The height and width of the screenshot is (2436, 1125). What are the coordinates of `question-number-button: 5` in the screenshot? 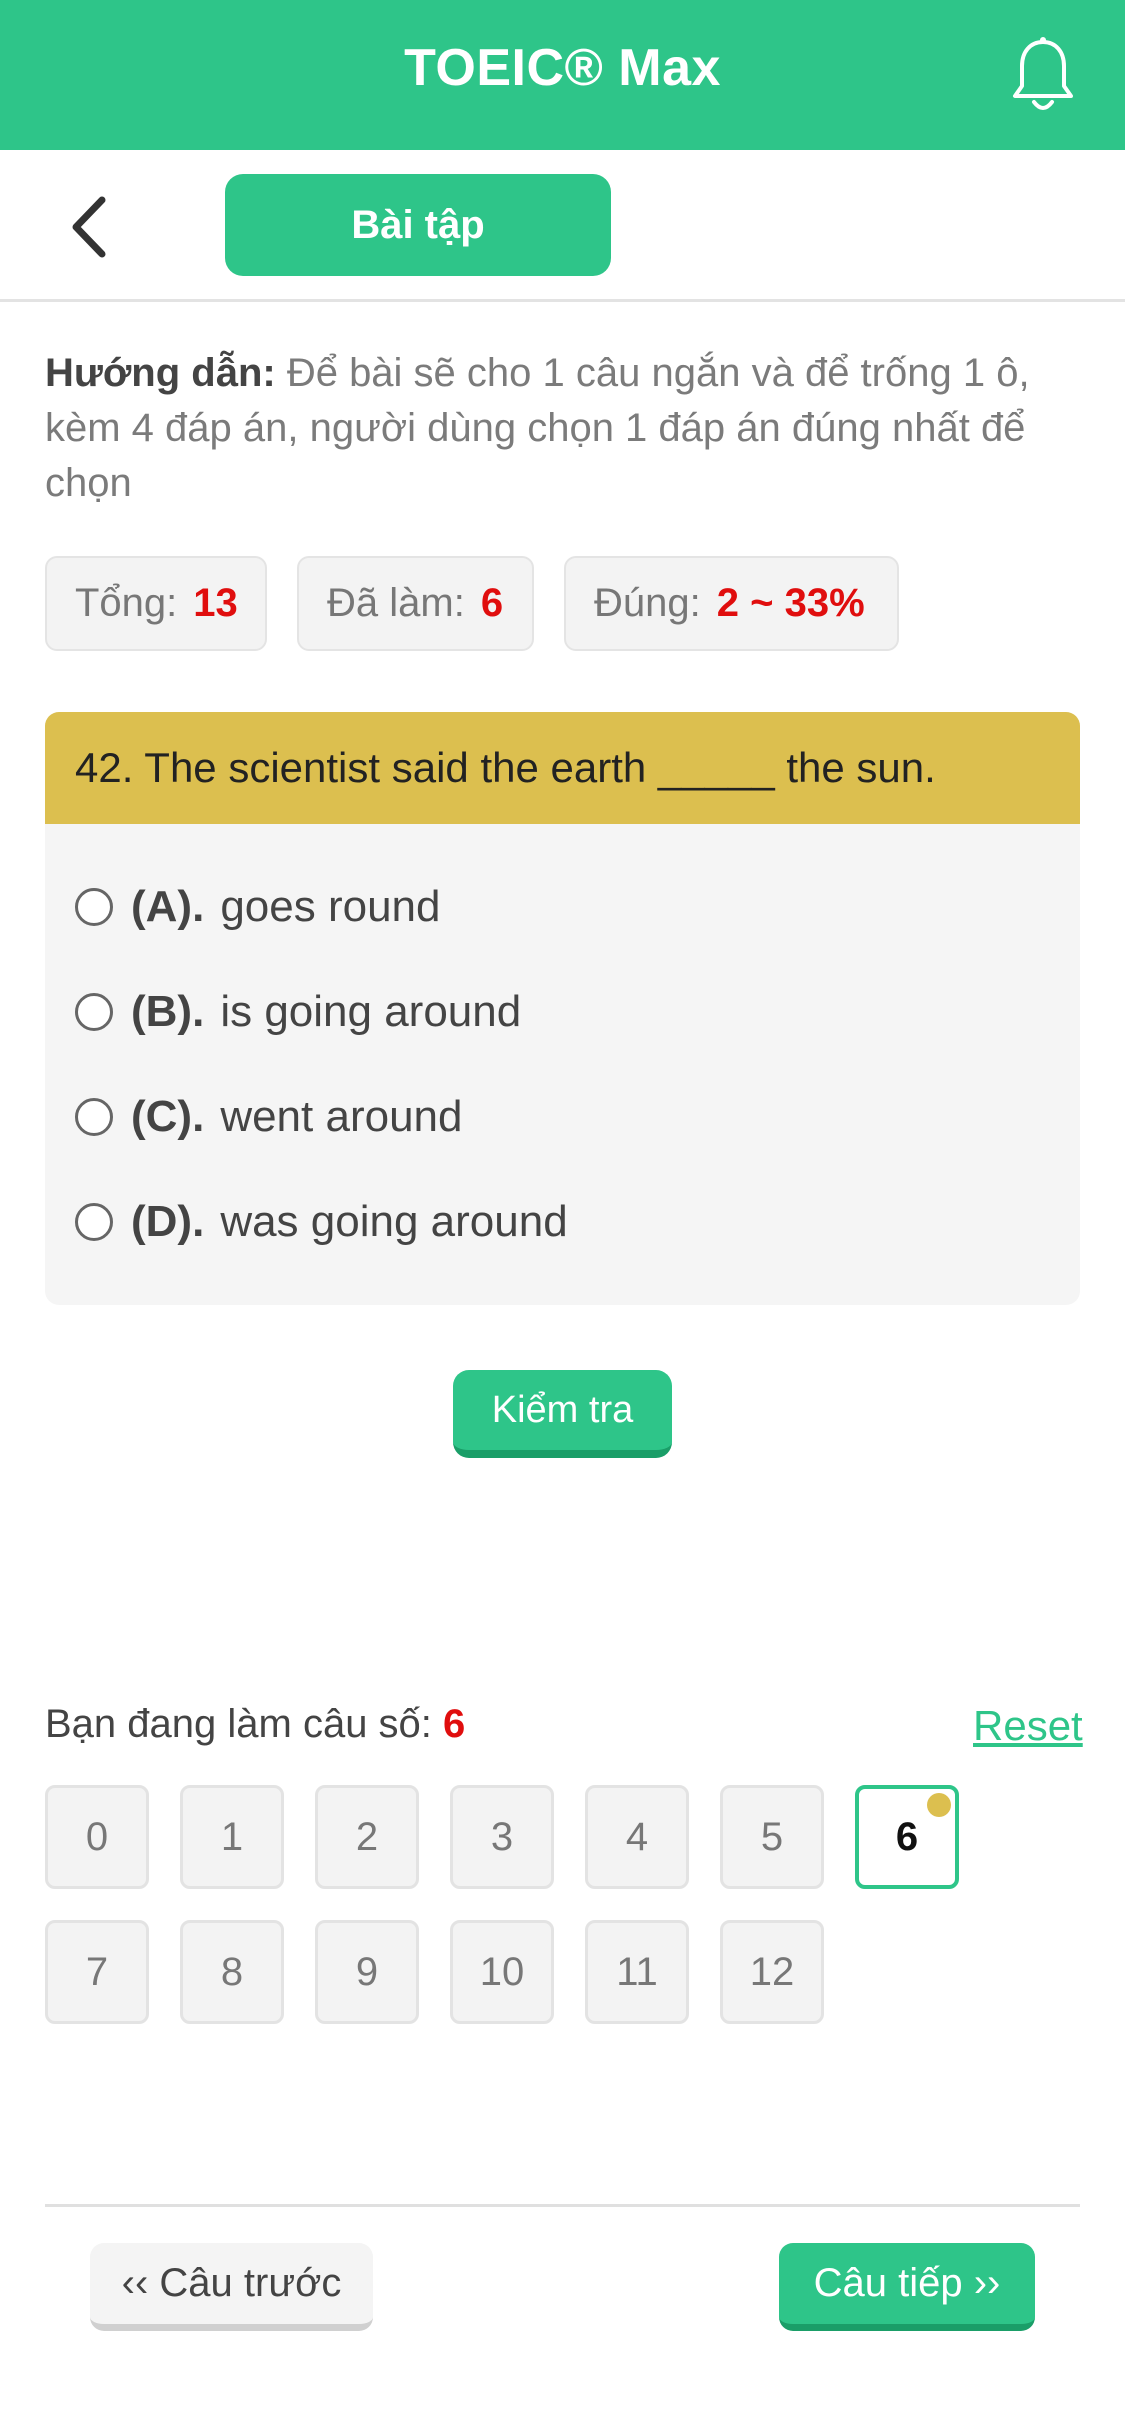 It's located at (772, 1837).